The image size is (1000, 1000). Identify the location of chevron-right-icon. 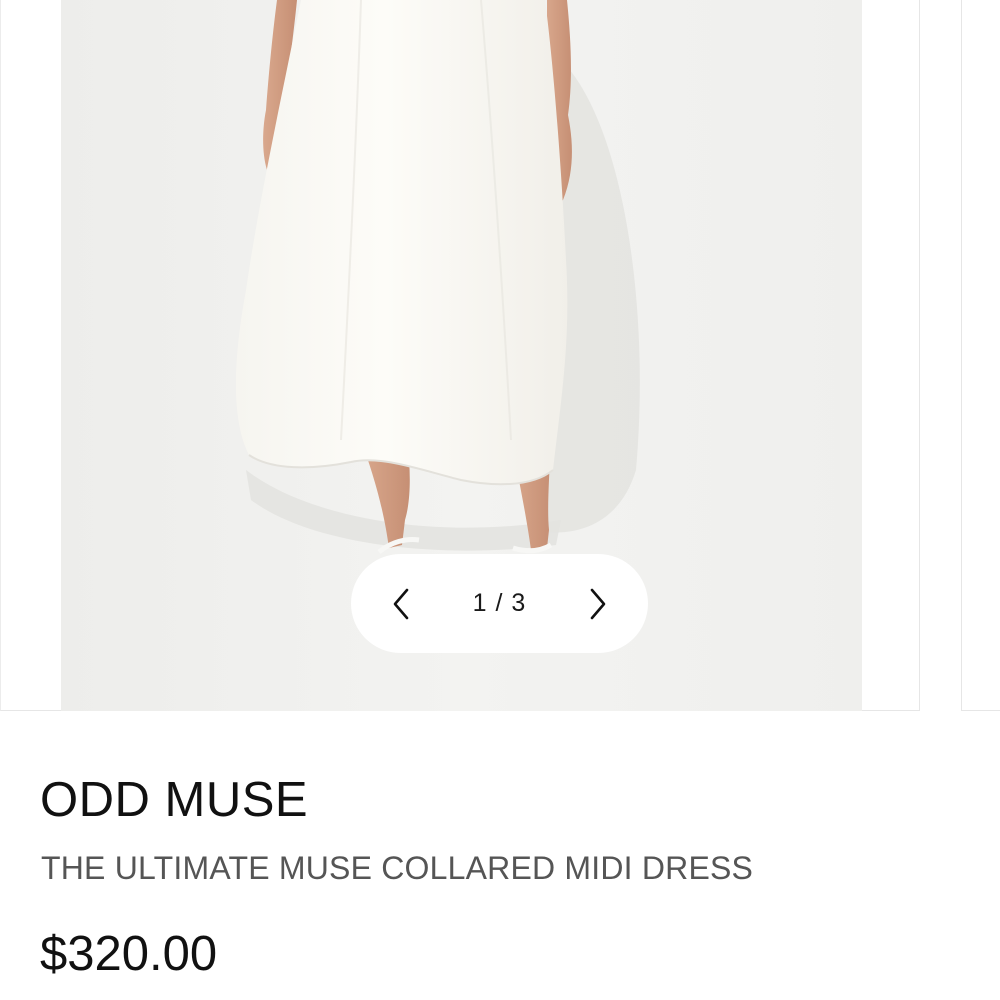
(598, 603).